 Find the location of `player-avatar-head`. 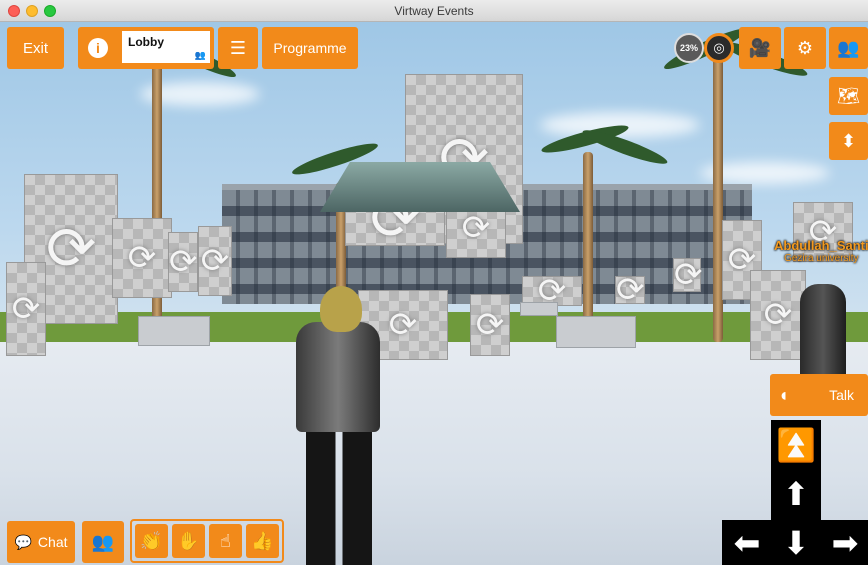

player-avatar-head is located at coordinates (341, 309).